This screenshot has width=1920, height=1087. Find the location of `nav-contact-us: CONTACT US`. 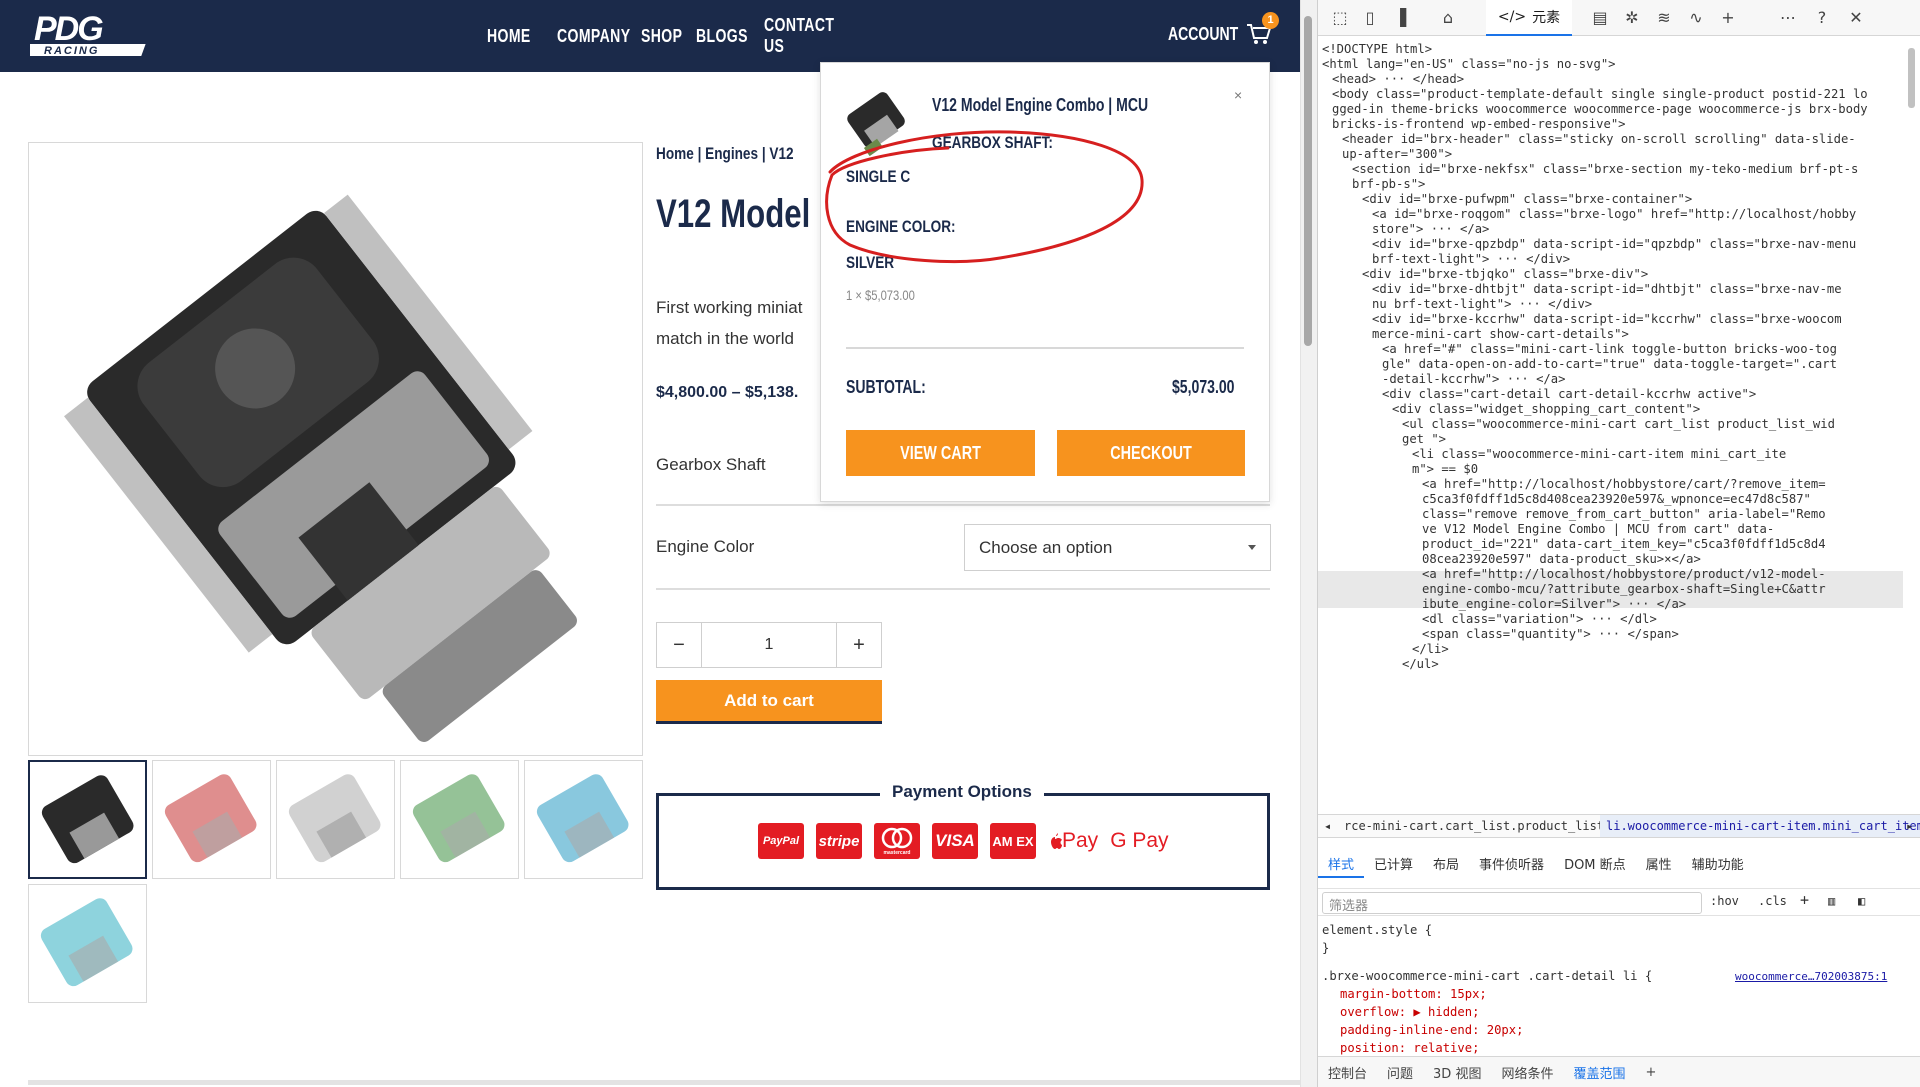

nav-contact-us: CONTACT US is located at coordinates (803, 36).